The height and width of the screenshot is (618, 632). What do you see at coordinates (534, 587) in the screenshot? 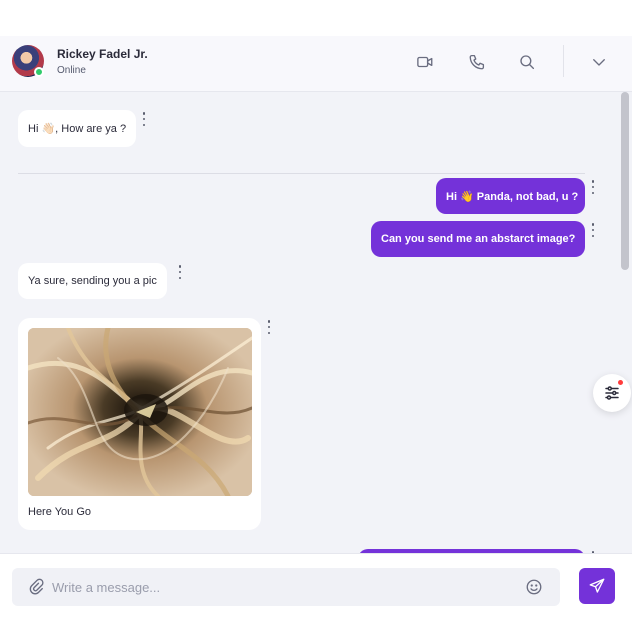
I see `emoji-icon` at bounding box center [534, 587].